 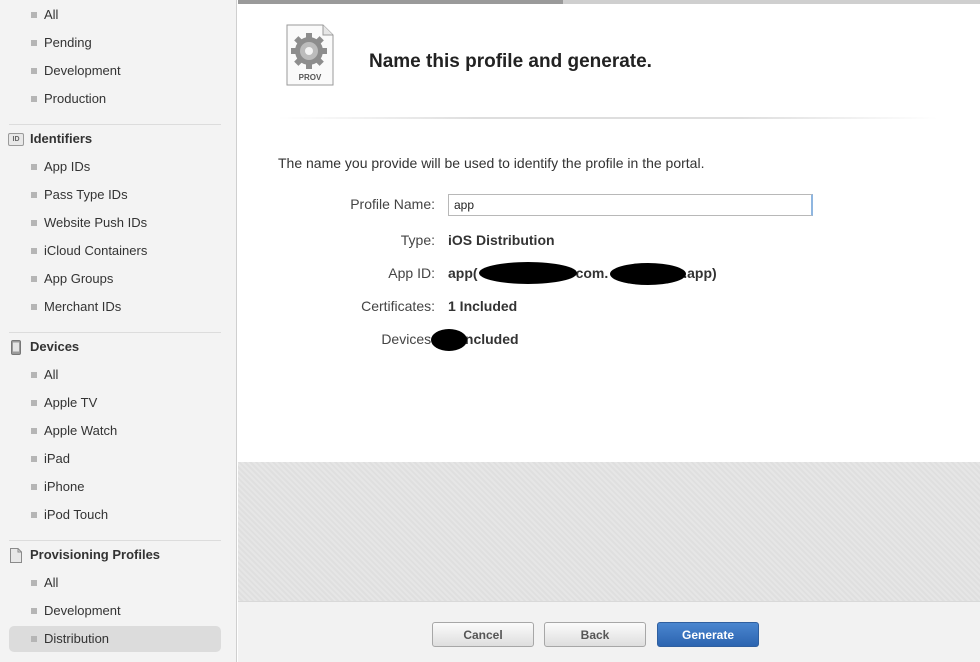 I want to click on back-button: Back, so click(x=595, y=634).